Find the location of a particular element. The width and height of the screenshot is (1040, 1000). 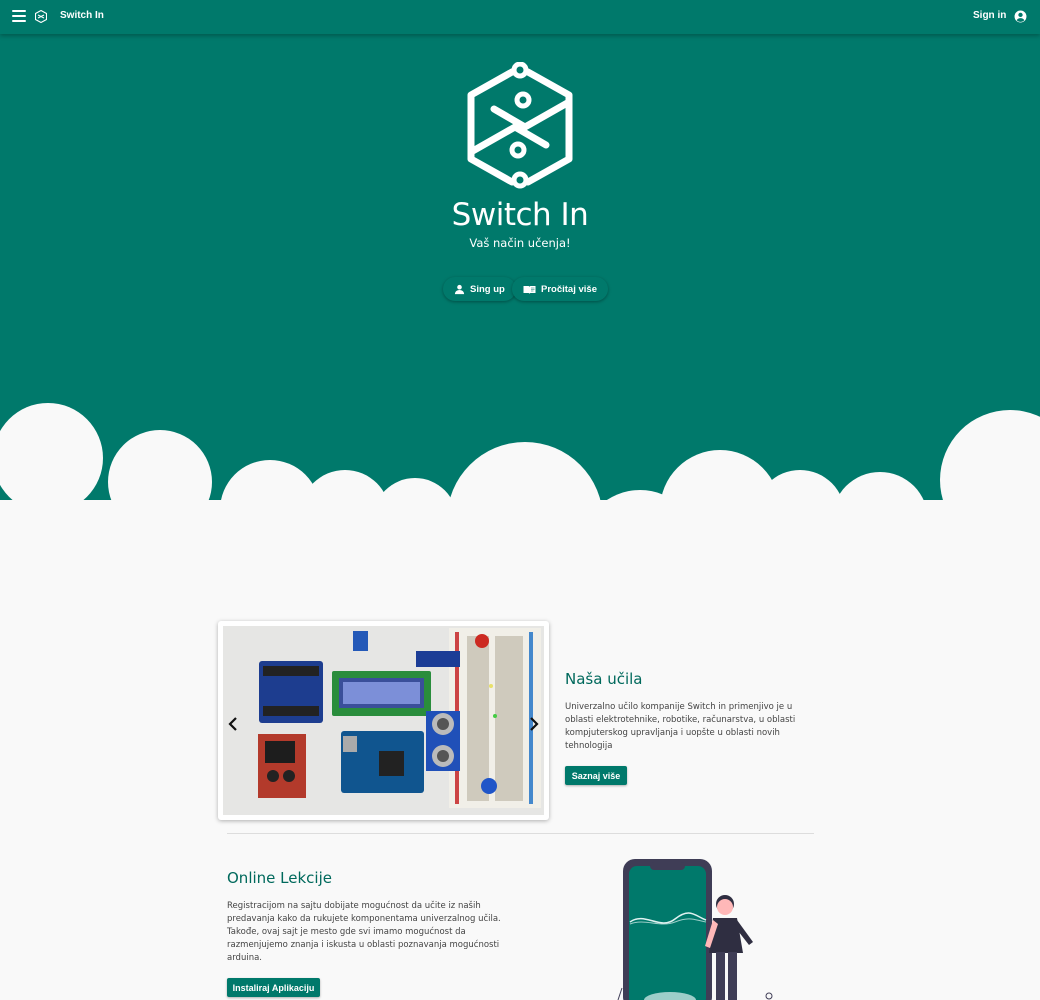

tools-carousel is located at coordinates (383, 720).